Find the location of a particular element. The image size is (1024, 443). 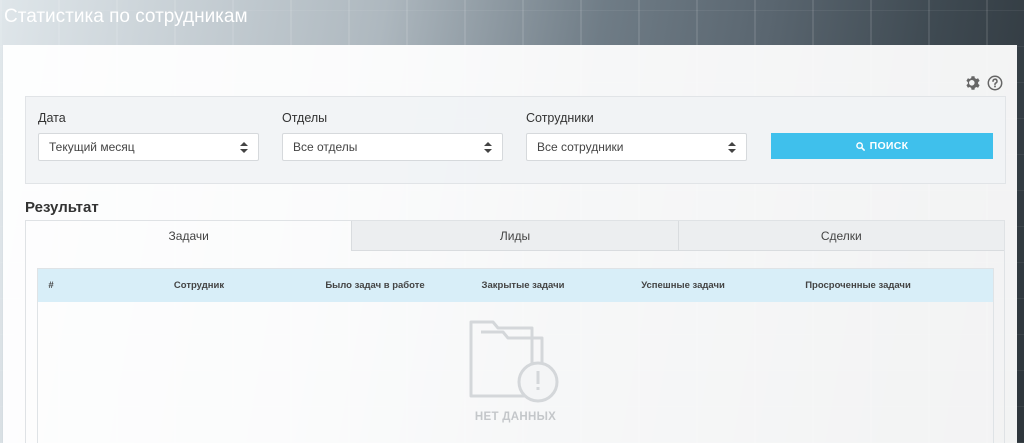

search-button: ПОИСК is located at coordinates (882, 146).